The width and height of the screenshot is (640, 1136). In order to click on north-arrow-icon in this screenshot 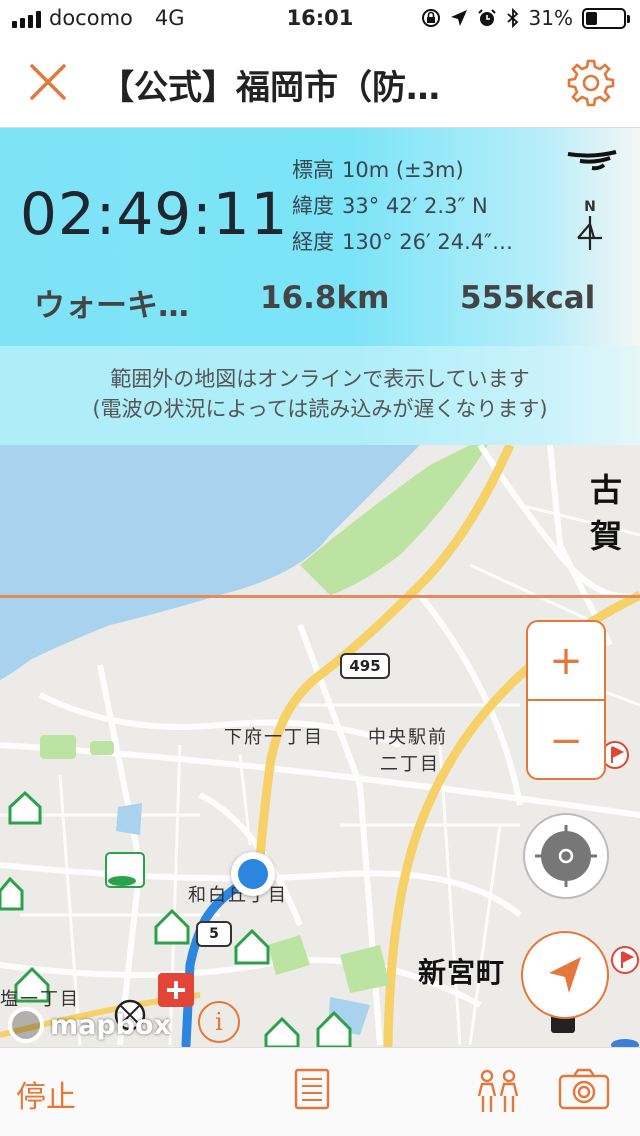, I will do `click(589, 233)`.